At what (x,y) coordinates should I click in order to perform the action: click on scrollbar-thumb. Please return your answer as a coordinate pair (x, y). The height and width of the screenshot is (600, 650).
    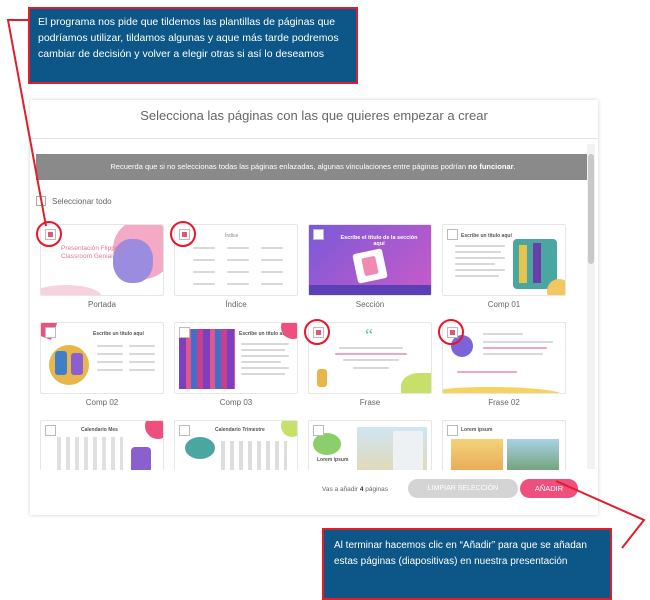
    Looking at the image, I should click on (591, 209).